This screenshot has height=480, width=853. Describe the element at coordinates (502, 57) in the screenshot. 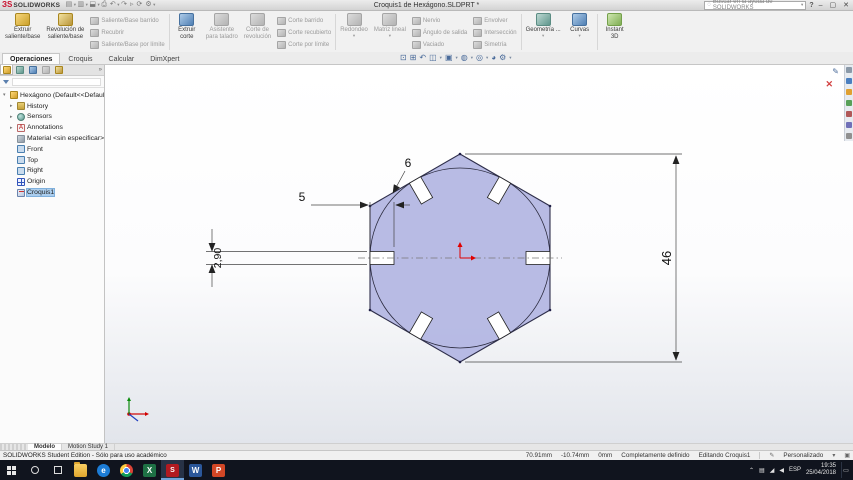

I see `view-settings-icon: ⚙` at that location.